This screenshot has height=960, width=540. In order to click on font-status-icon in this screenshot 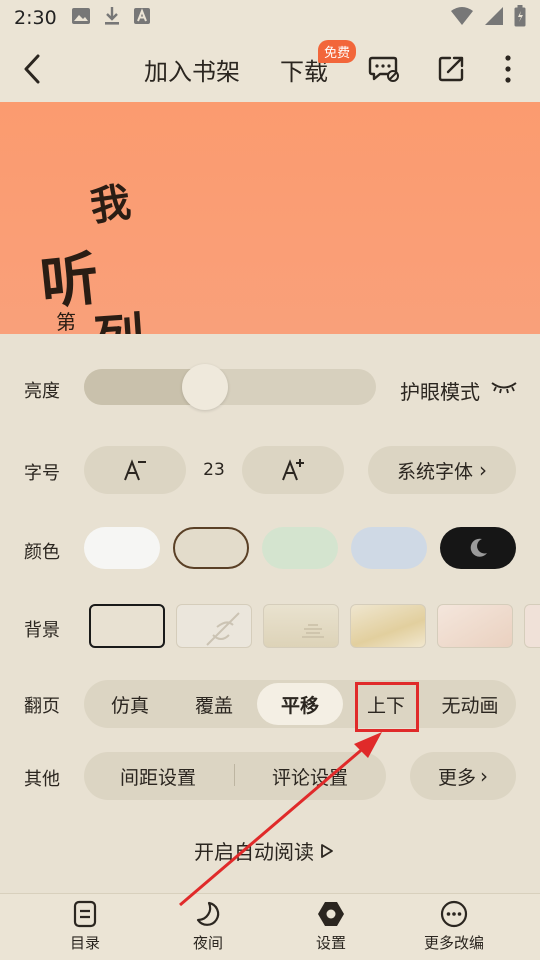, I will do `click(142, 18)`.